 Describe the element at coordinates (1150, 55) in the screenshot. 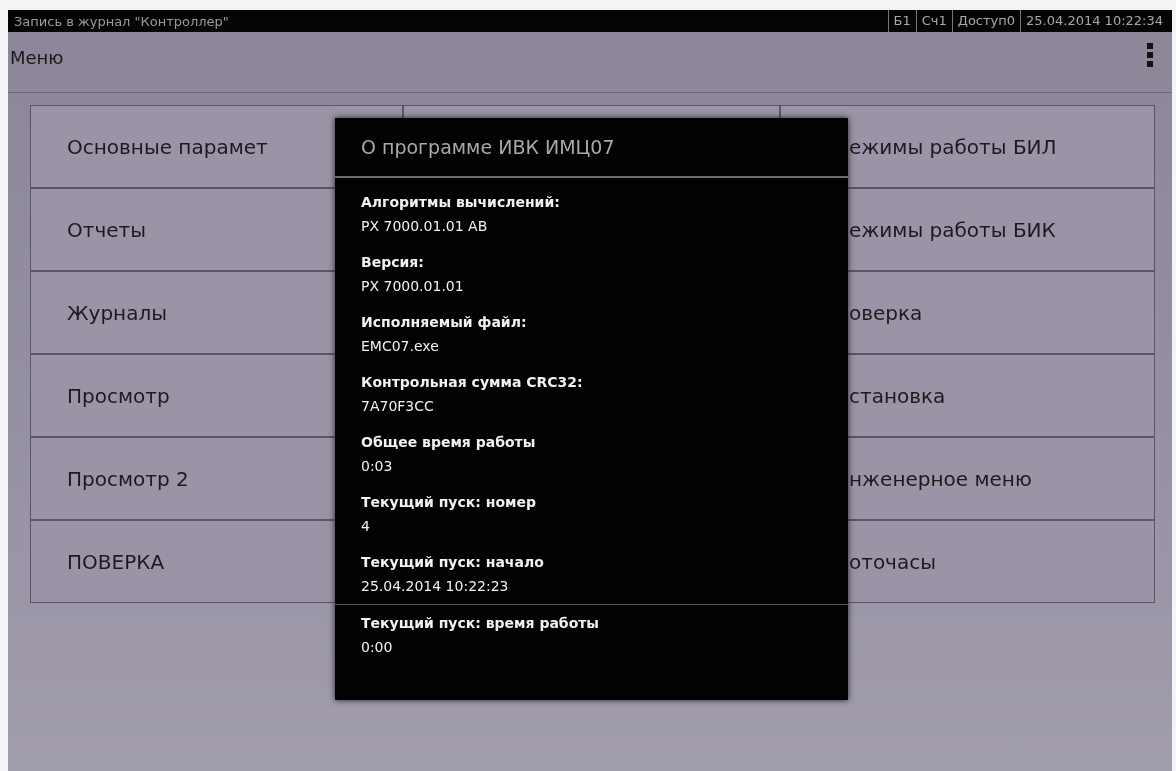

I see `menu-icon` at that location.